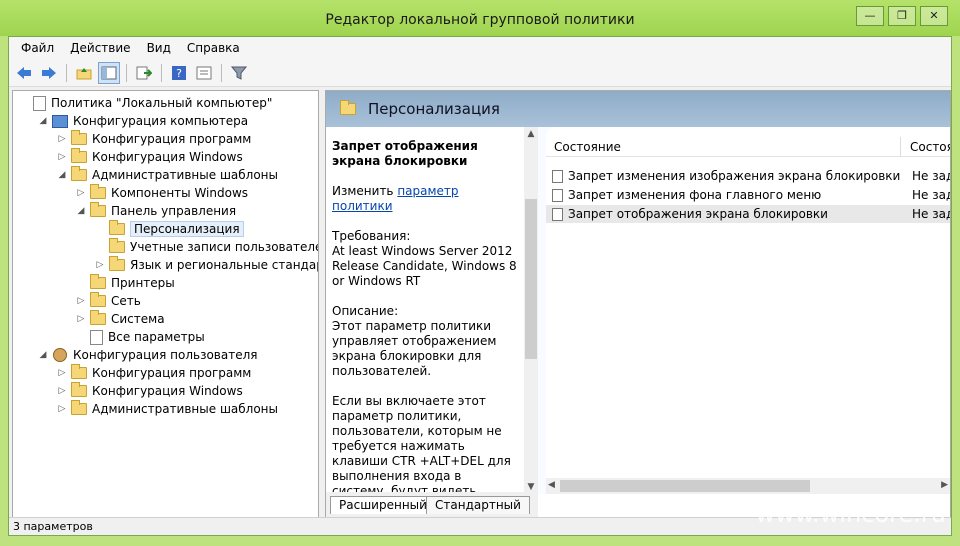  I want to click on tree-node: ◢ Конфигурация пользователя, so click(147, 355).